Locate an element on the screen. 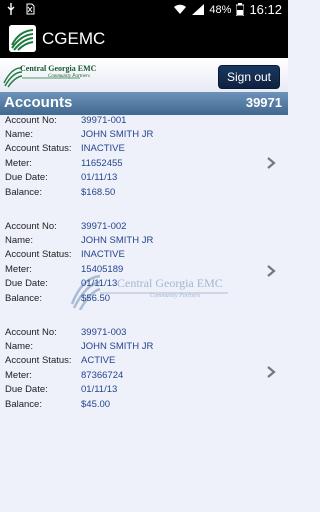 The width and height of the screenshot is (320, 512). status-bar: 48% 16:12 is located at coordinates (144, 9).